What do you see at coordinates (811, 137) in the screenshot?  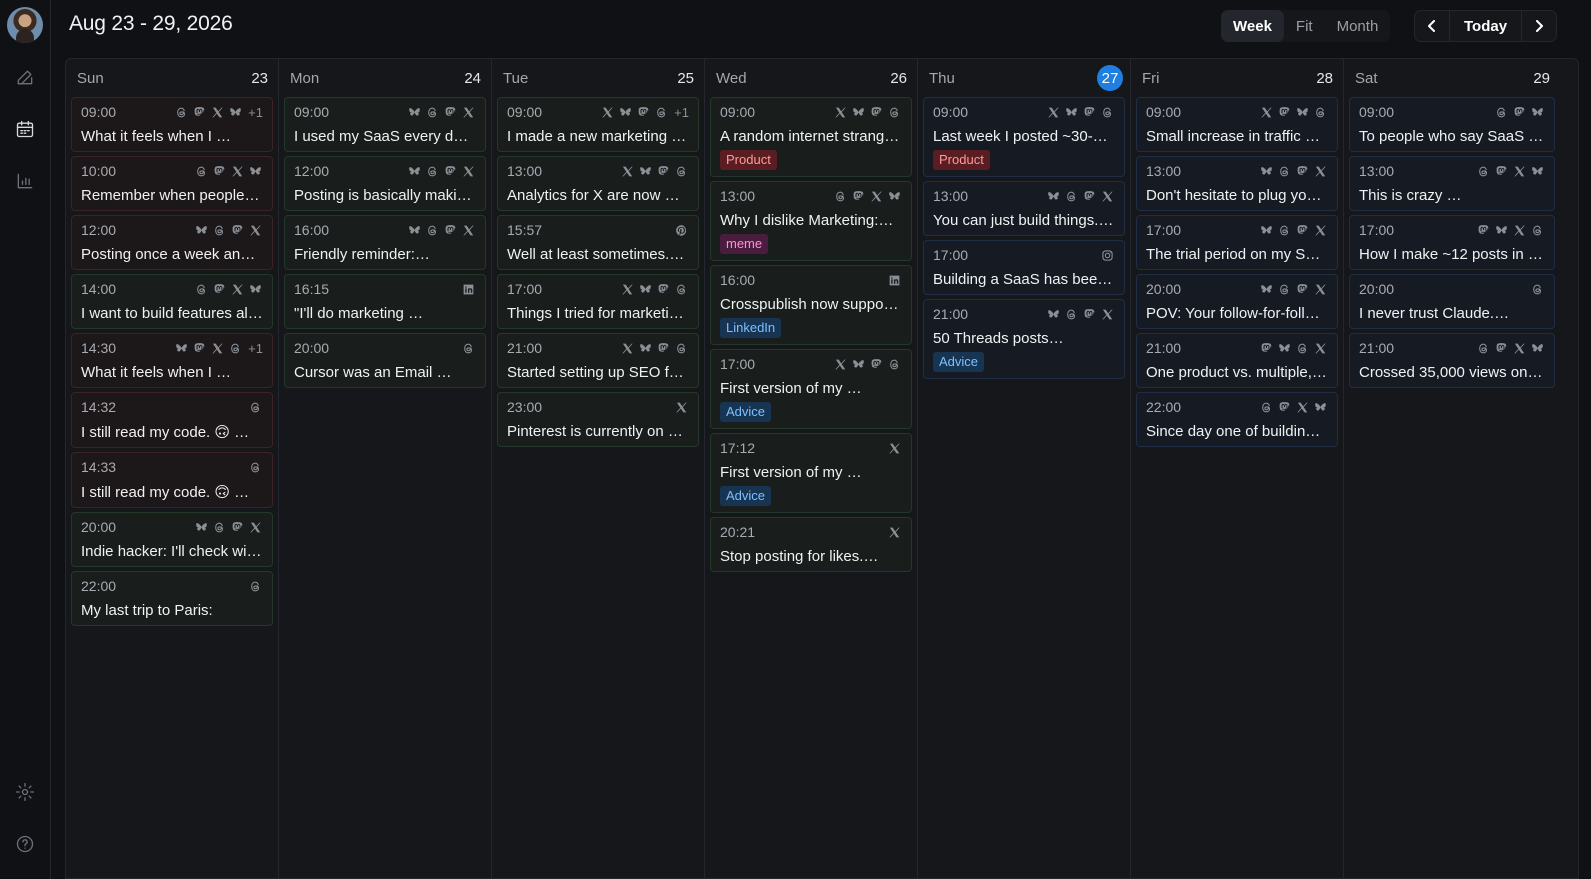 I see `scheduled-post: 09:00 A random internet strange… Product` at bounding box center [811, 137].